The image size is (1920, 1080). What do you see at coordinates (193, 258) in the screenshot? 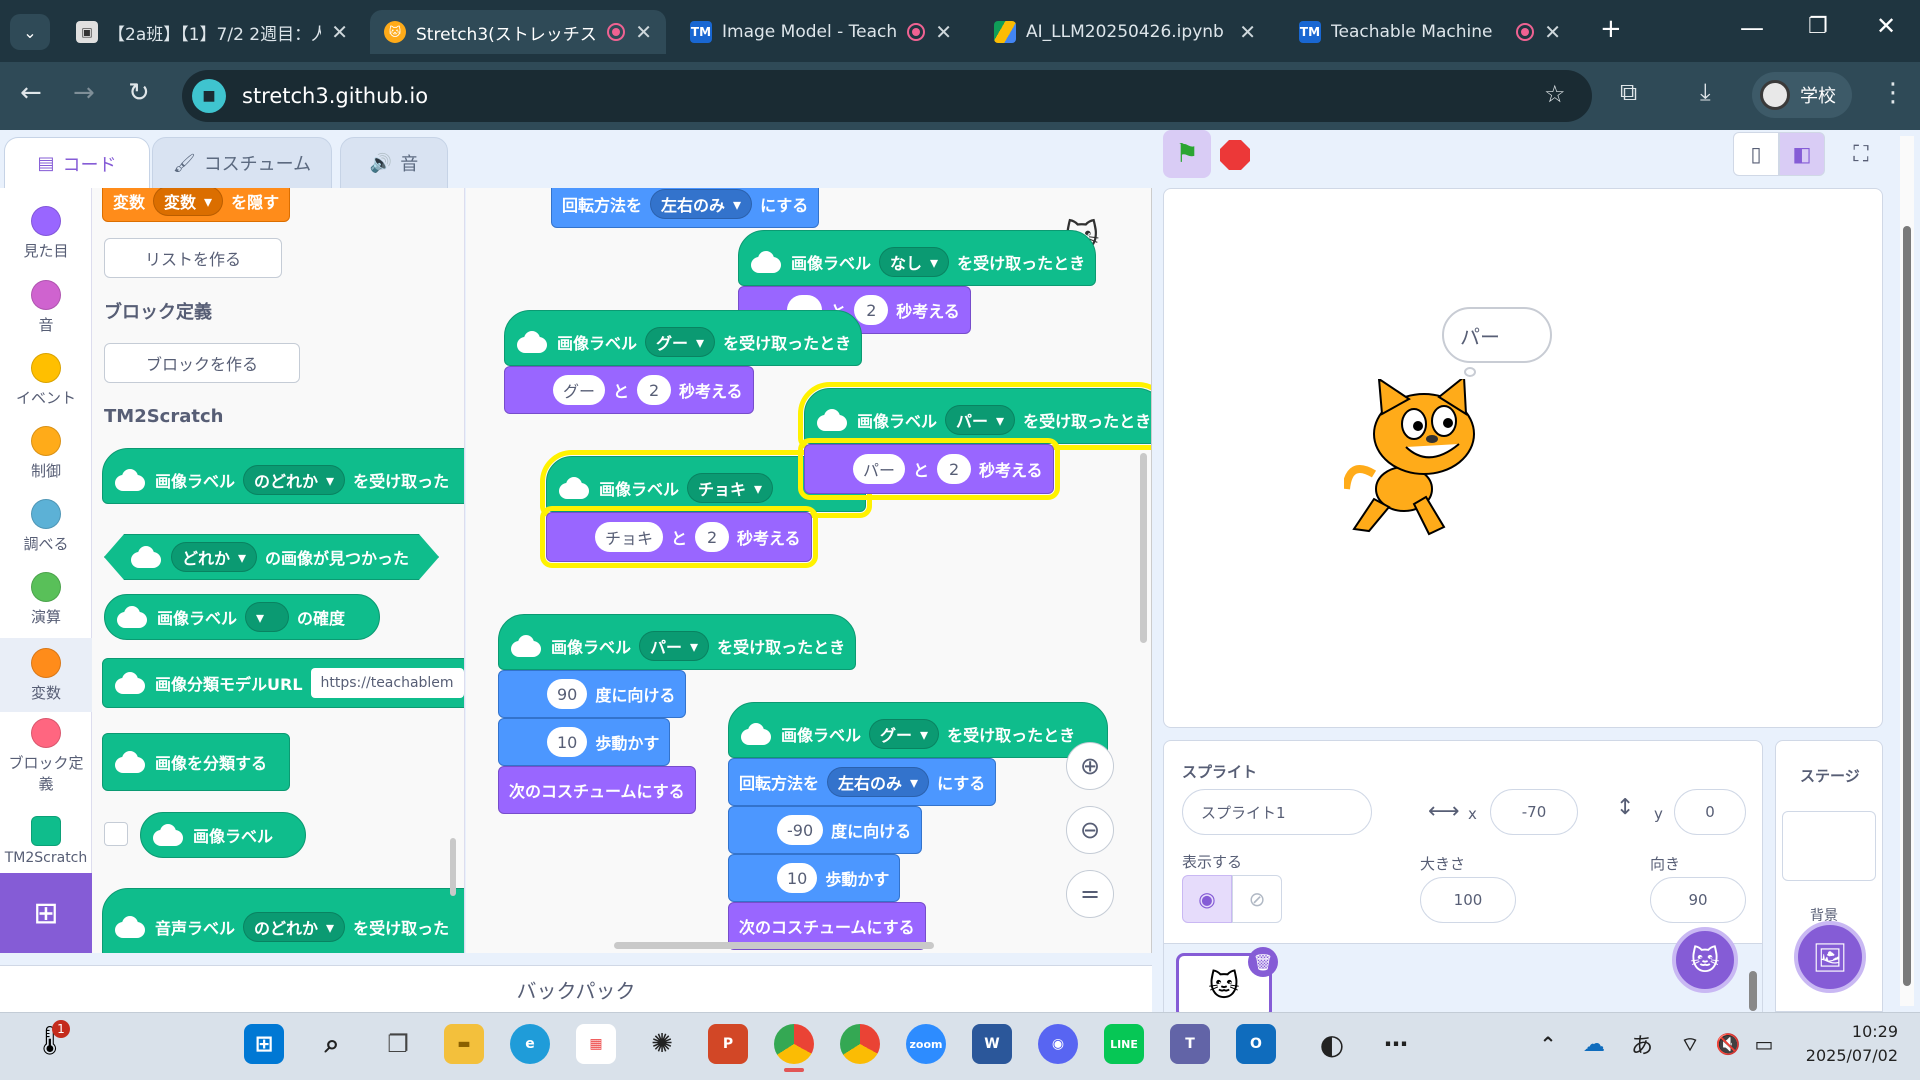
I see `make-list-button: リストを作る` at bounding box center [193, 258].